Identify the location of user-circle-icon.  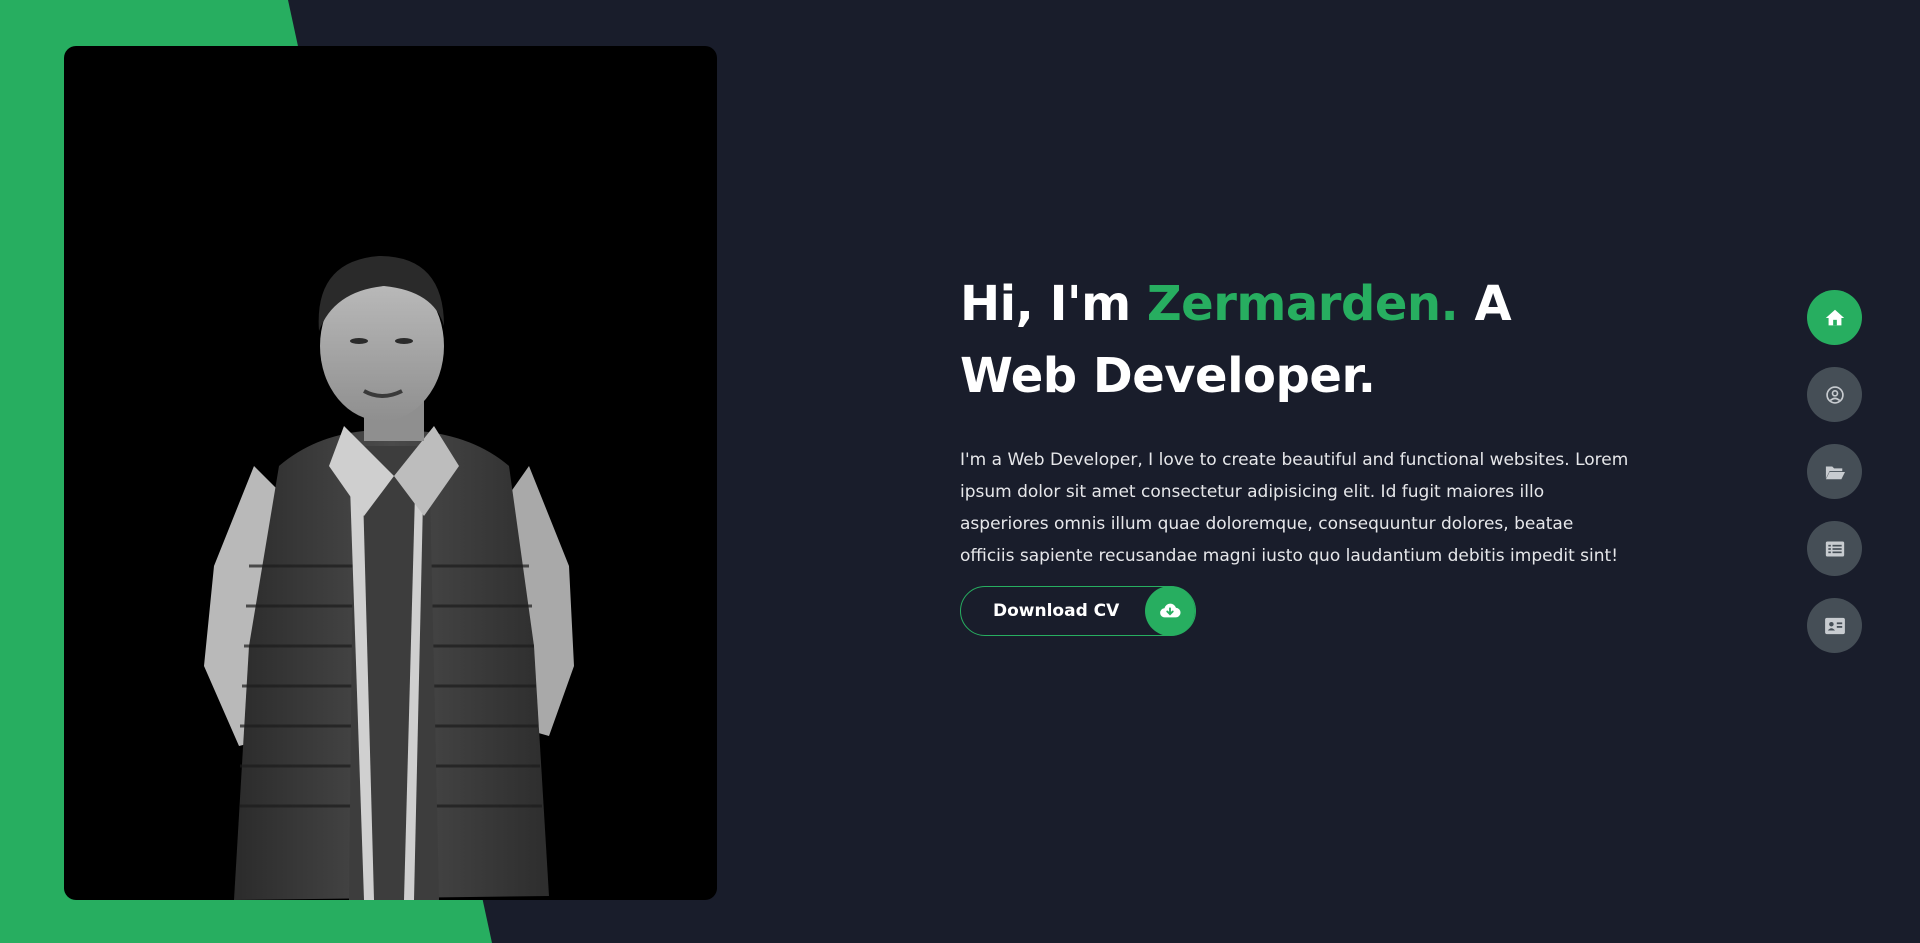
(1834, 394).